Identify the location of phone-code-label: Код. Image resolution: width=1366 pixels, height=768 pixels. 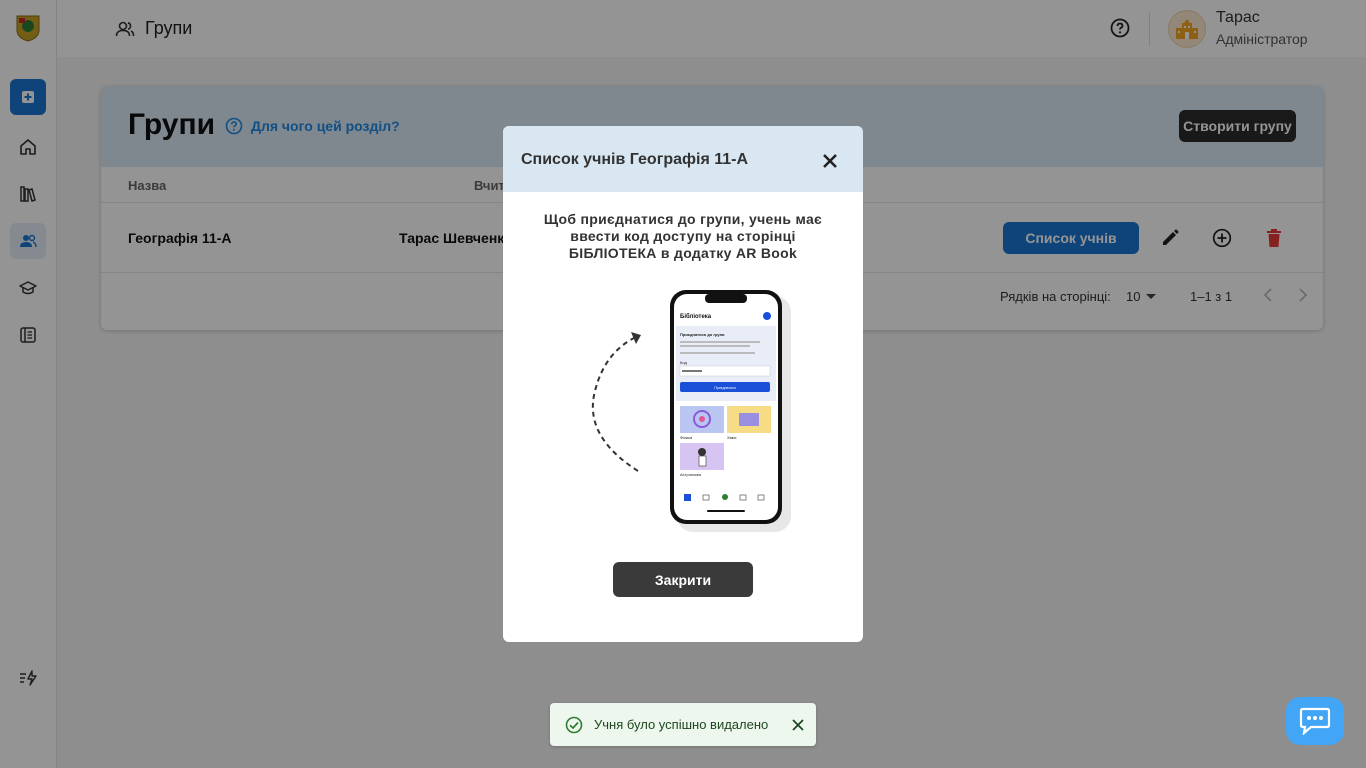
(683, 362).